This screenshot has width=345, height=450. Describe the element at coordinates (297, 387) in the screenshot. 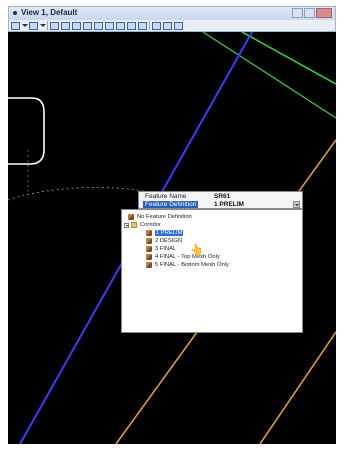

I see `orange-line-lower` at that location.